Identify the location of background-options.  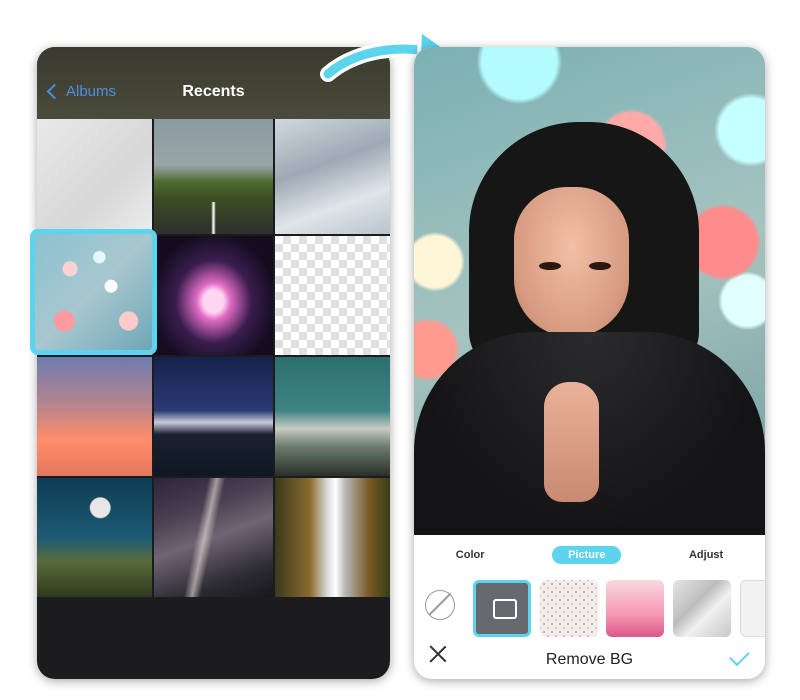
(589, 610).